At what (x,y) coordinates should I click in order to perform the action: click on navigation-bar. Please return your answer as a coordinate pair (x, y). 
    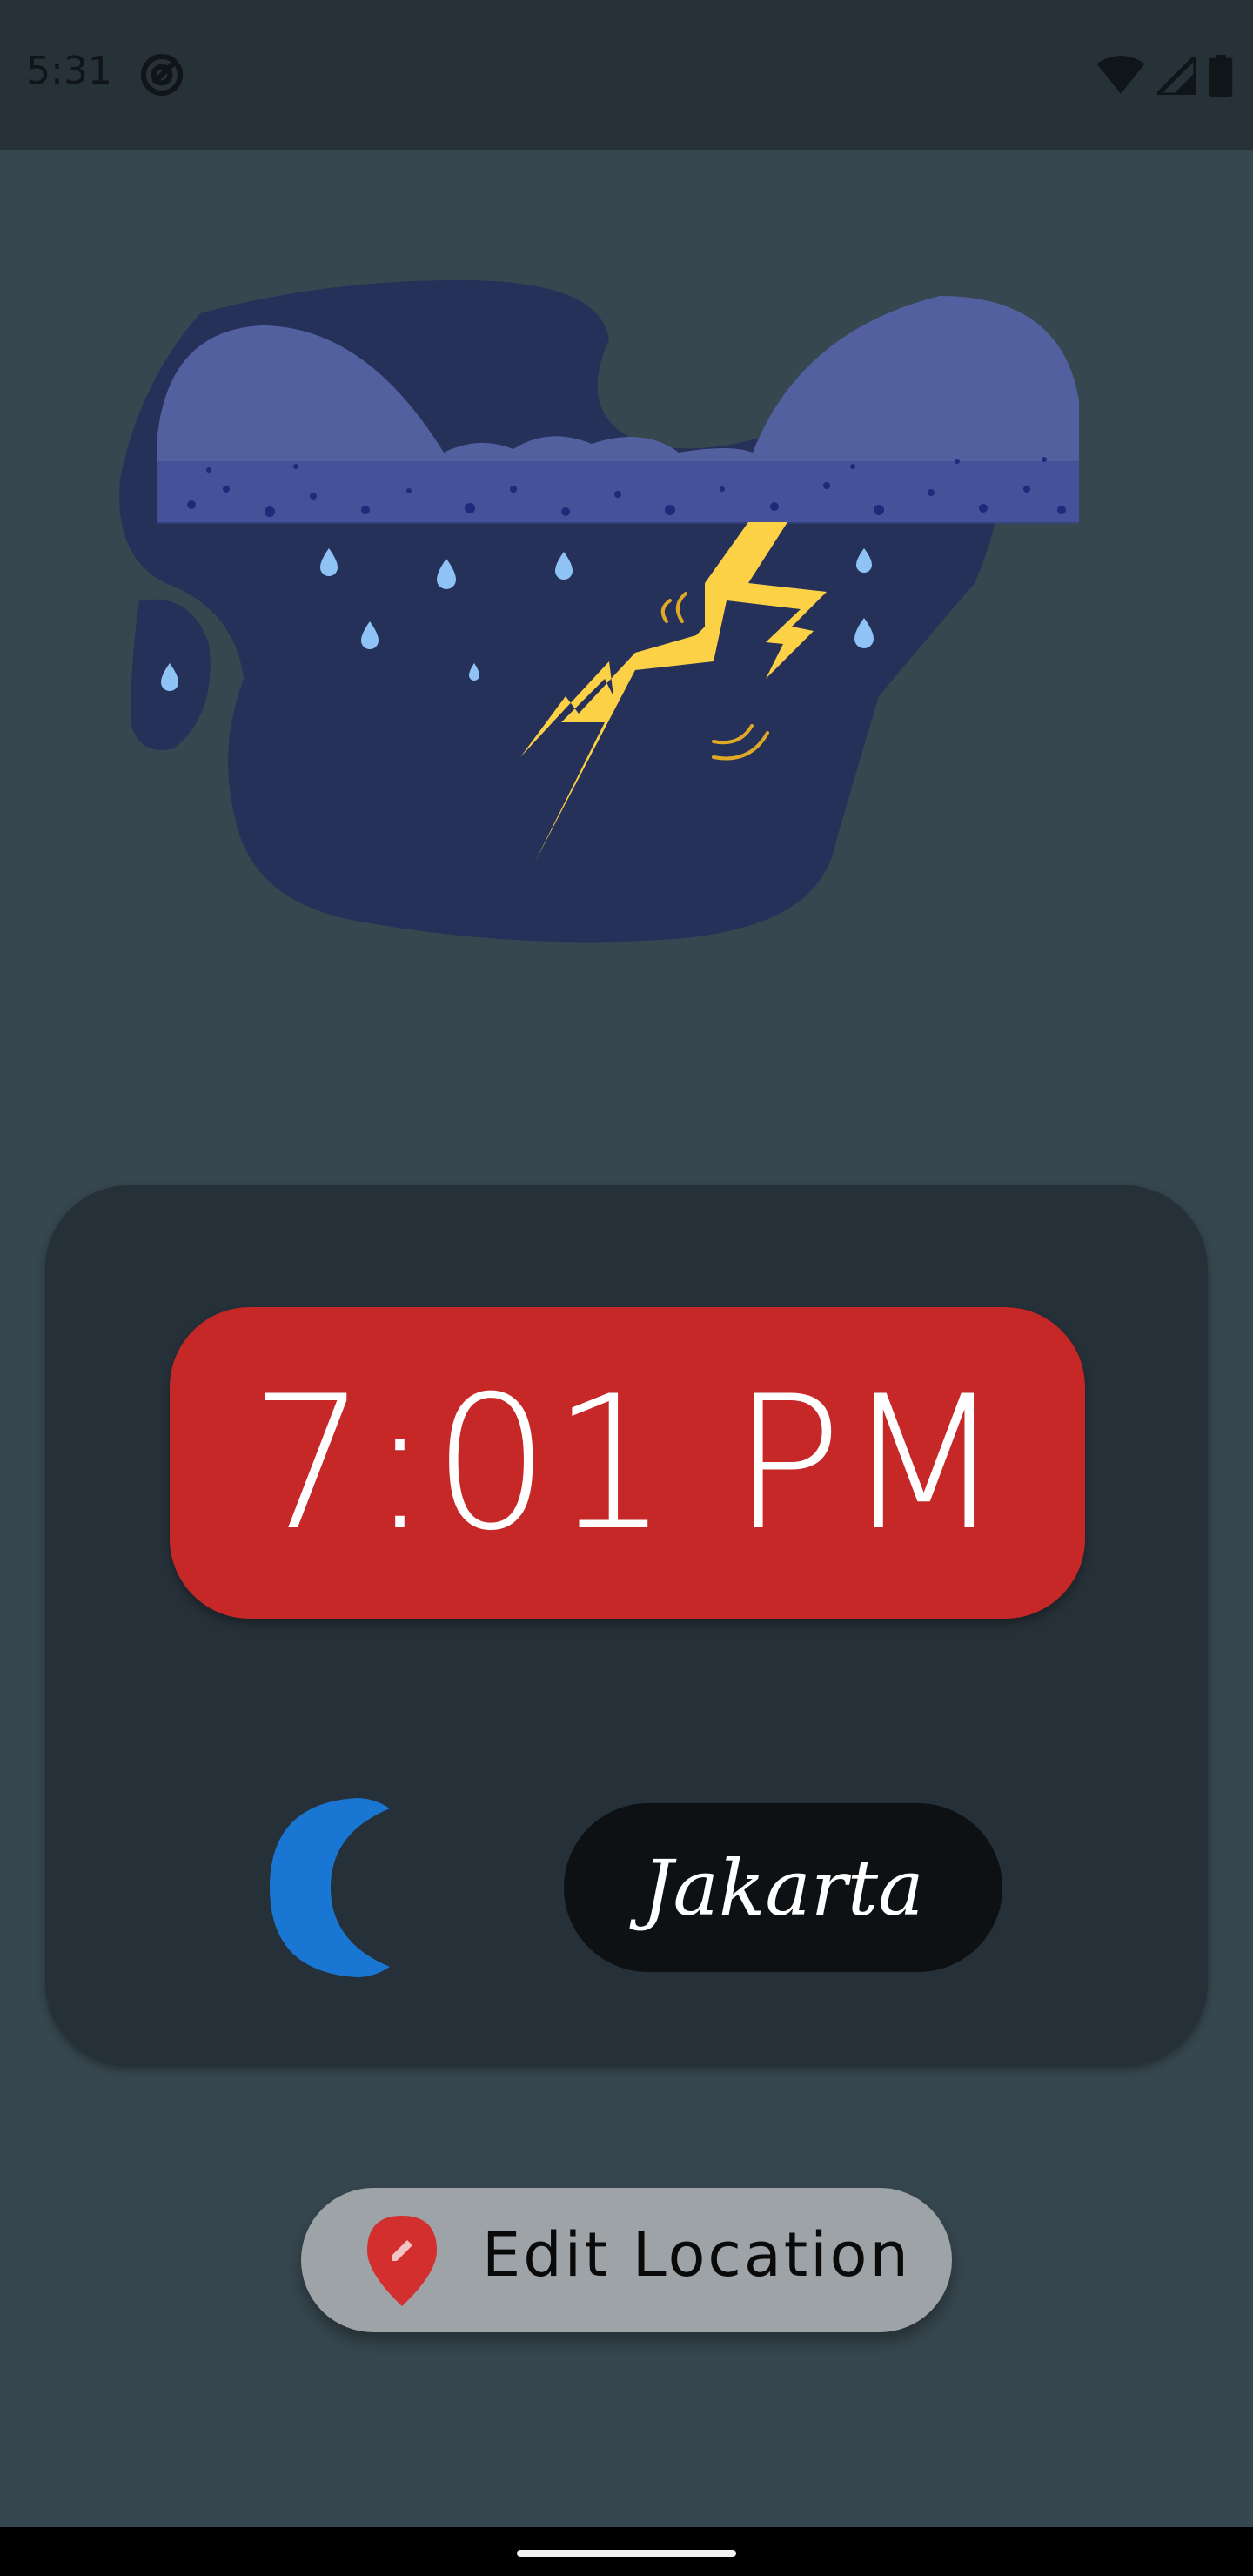
    Looking at the image, I should click on (626, 2551).